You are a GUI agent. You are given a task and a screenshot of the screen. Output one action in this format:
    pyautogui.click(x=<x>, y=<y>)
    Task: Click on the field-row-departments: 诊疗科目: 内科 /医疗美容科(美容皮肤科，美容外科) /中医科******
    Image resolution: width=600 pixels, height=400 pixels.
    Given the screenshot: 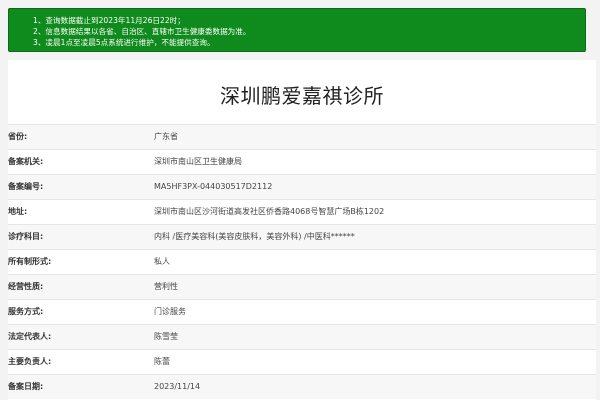 What is the action you would take?
    pyautogui.click(x=302, y=236)
    